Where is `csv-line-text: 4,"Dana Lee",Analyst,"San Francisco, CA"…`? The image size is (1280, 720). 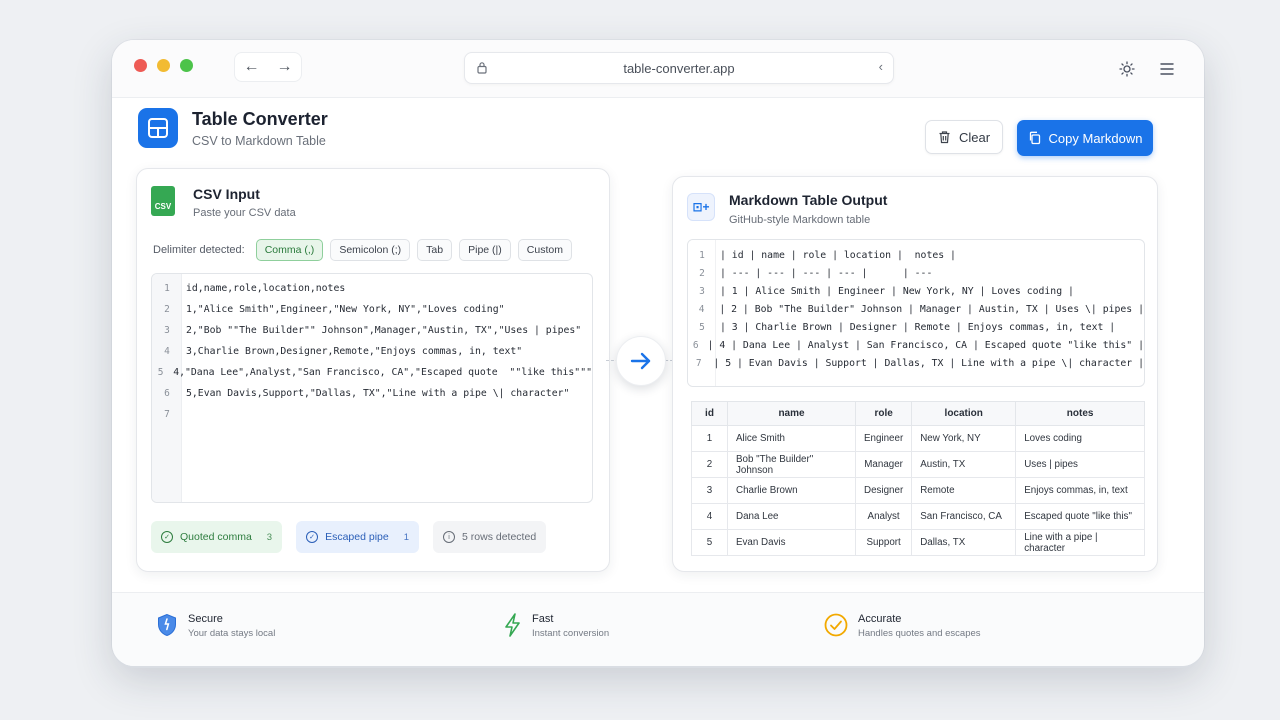 csv-line-text: 4,"Dana Lee",Analyst,"San Francisco, CA"… is located at coordinates (382, 372).